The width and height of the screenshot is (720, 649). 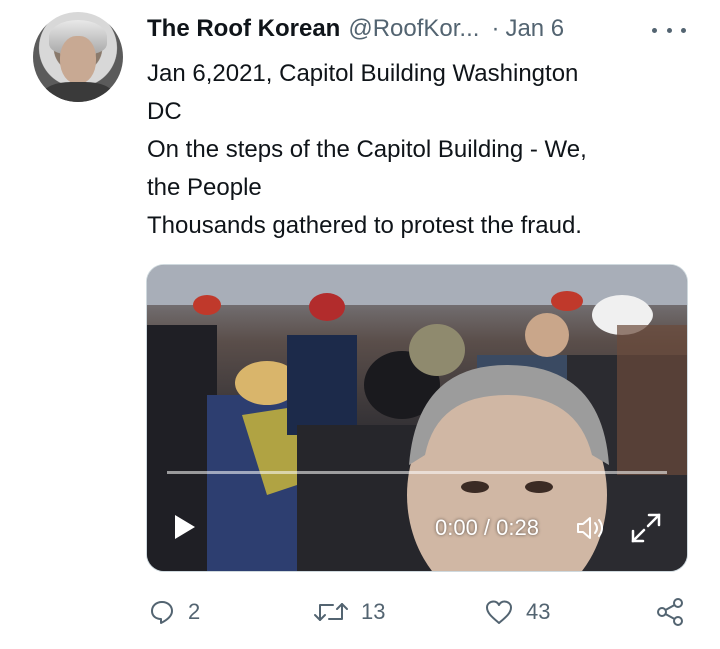 I want to click on tweet-header: The Roof Korean @RoofKor... · Jan 6, so click(x=355, y=29).